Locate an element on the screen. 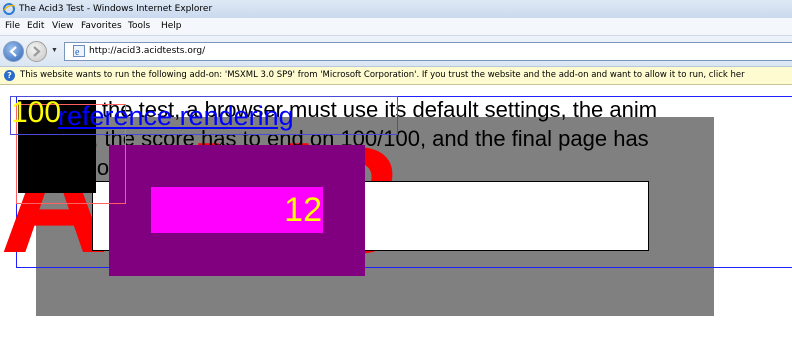 Image resolution: width=792 pixels, height=342 pixels. ie-logo-icon is located at coordinates (9, 9).